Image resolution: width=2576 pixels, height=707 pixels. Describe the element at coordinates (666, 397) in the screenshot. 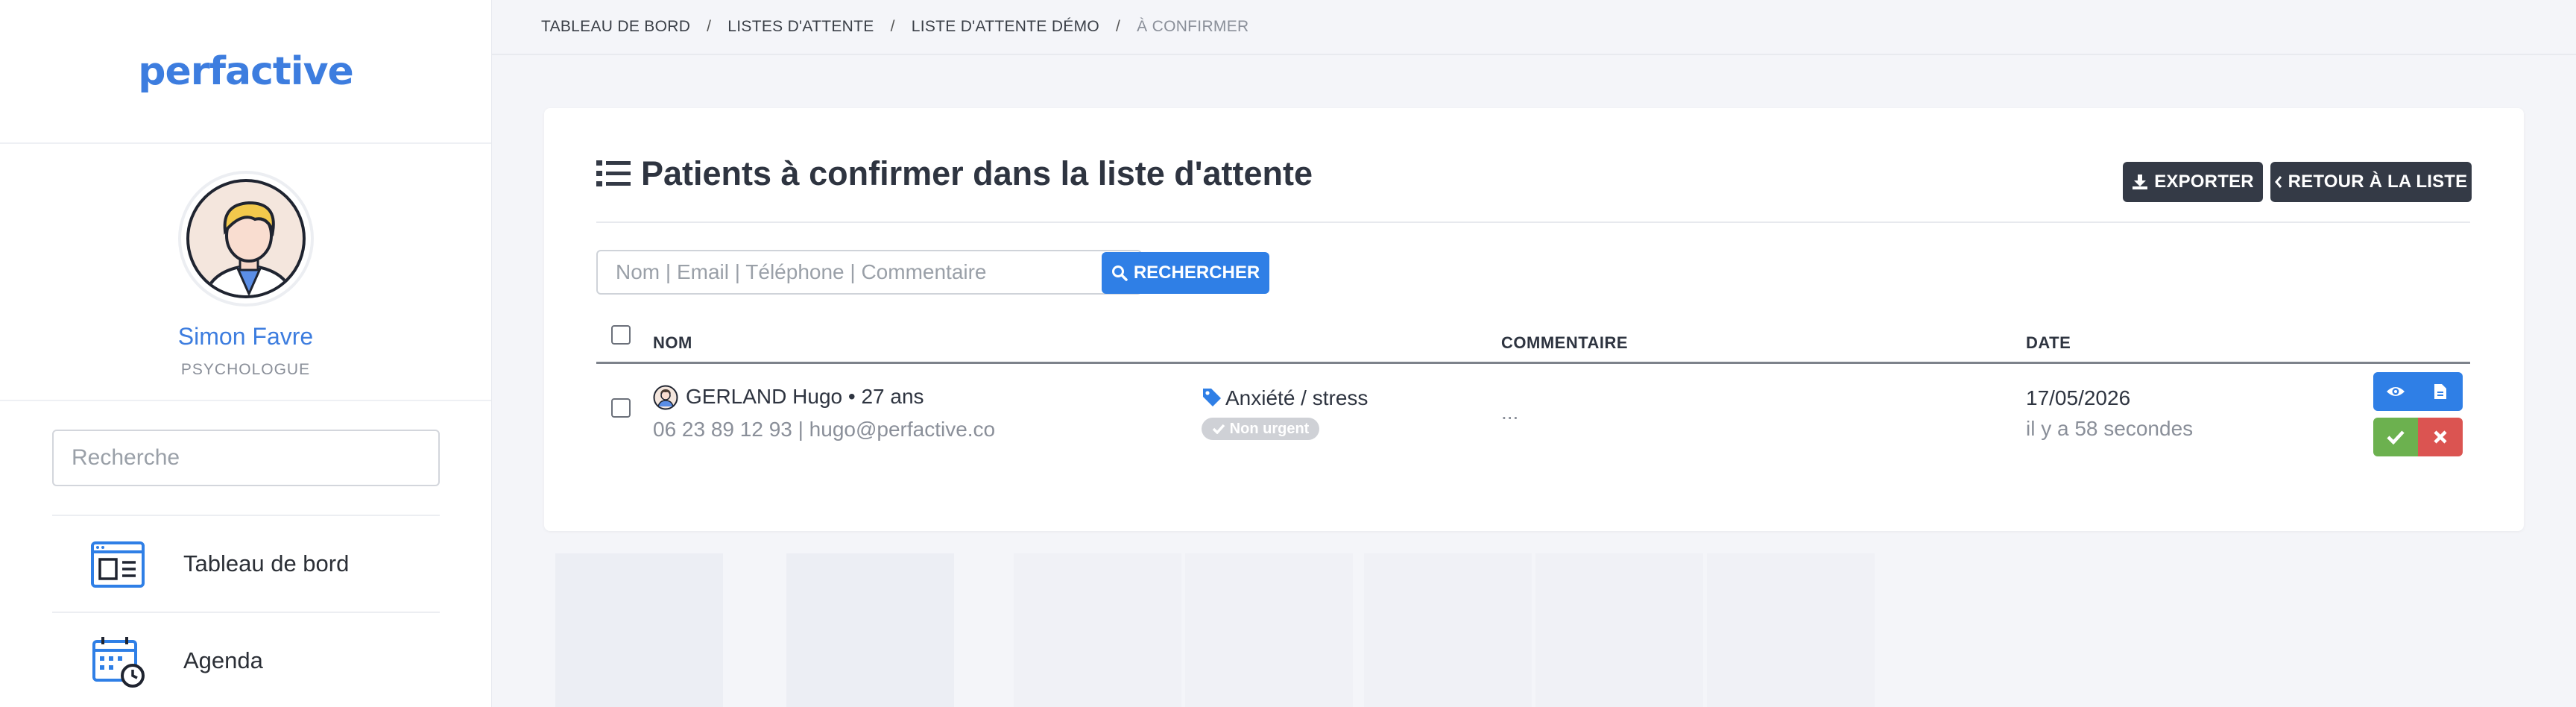

I see `patient-avatar-icon` at that location.